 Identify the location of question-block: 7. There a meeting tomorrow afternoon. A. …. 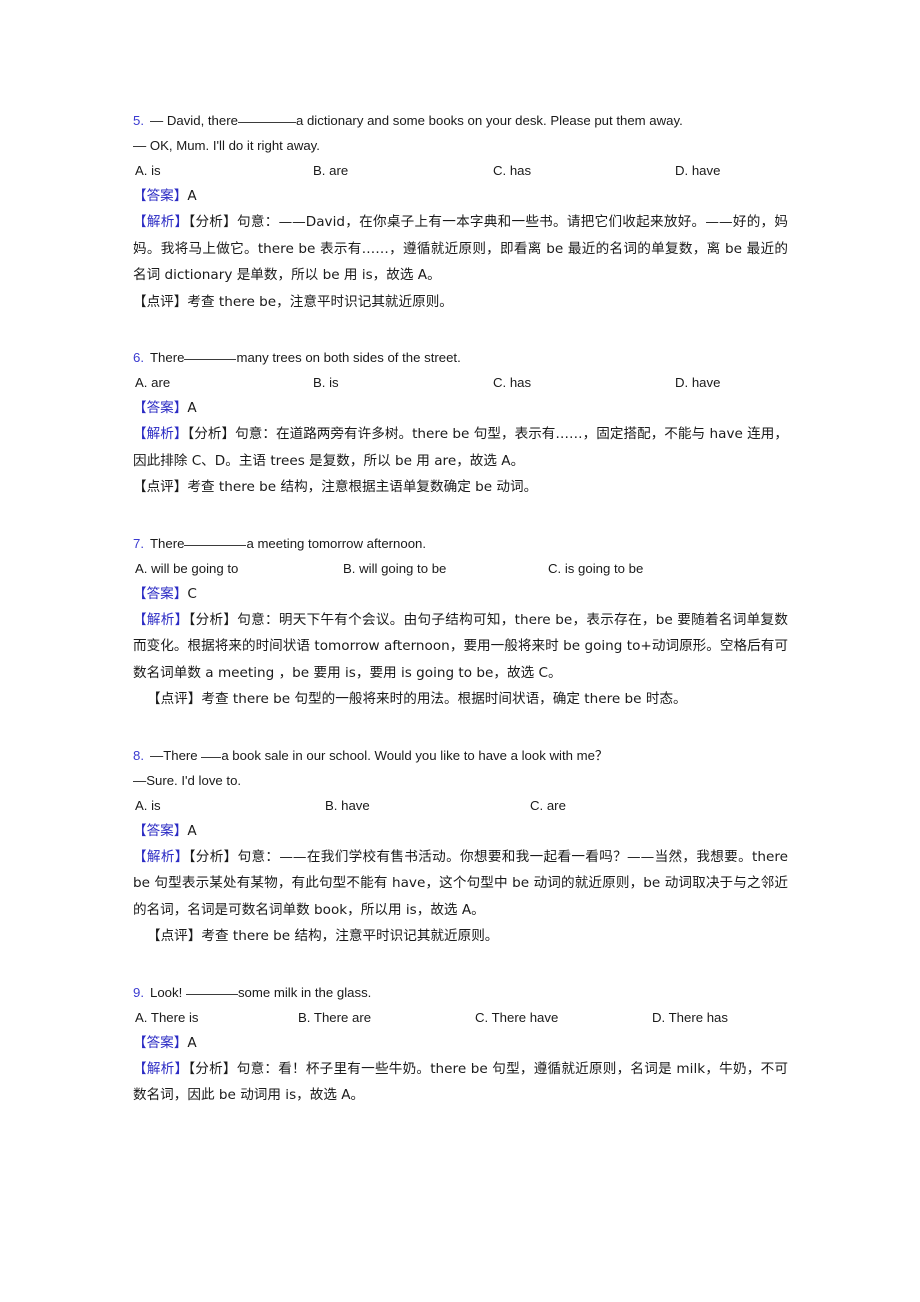
(460, 622).